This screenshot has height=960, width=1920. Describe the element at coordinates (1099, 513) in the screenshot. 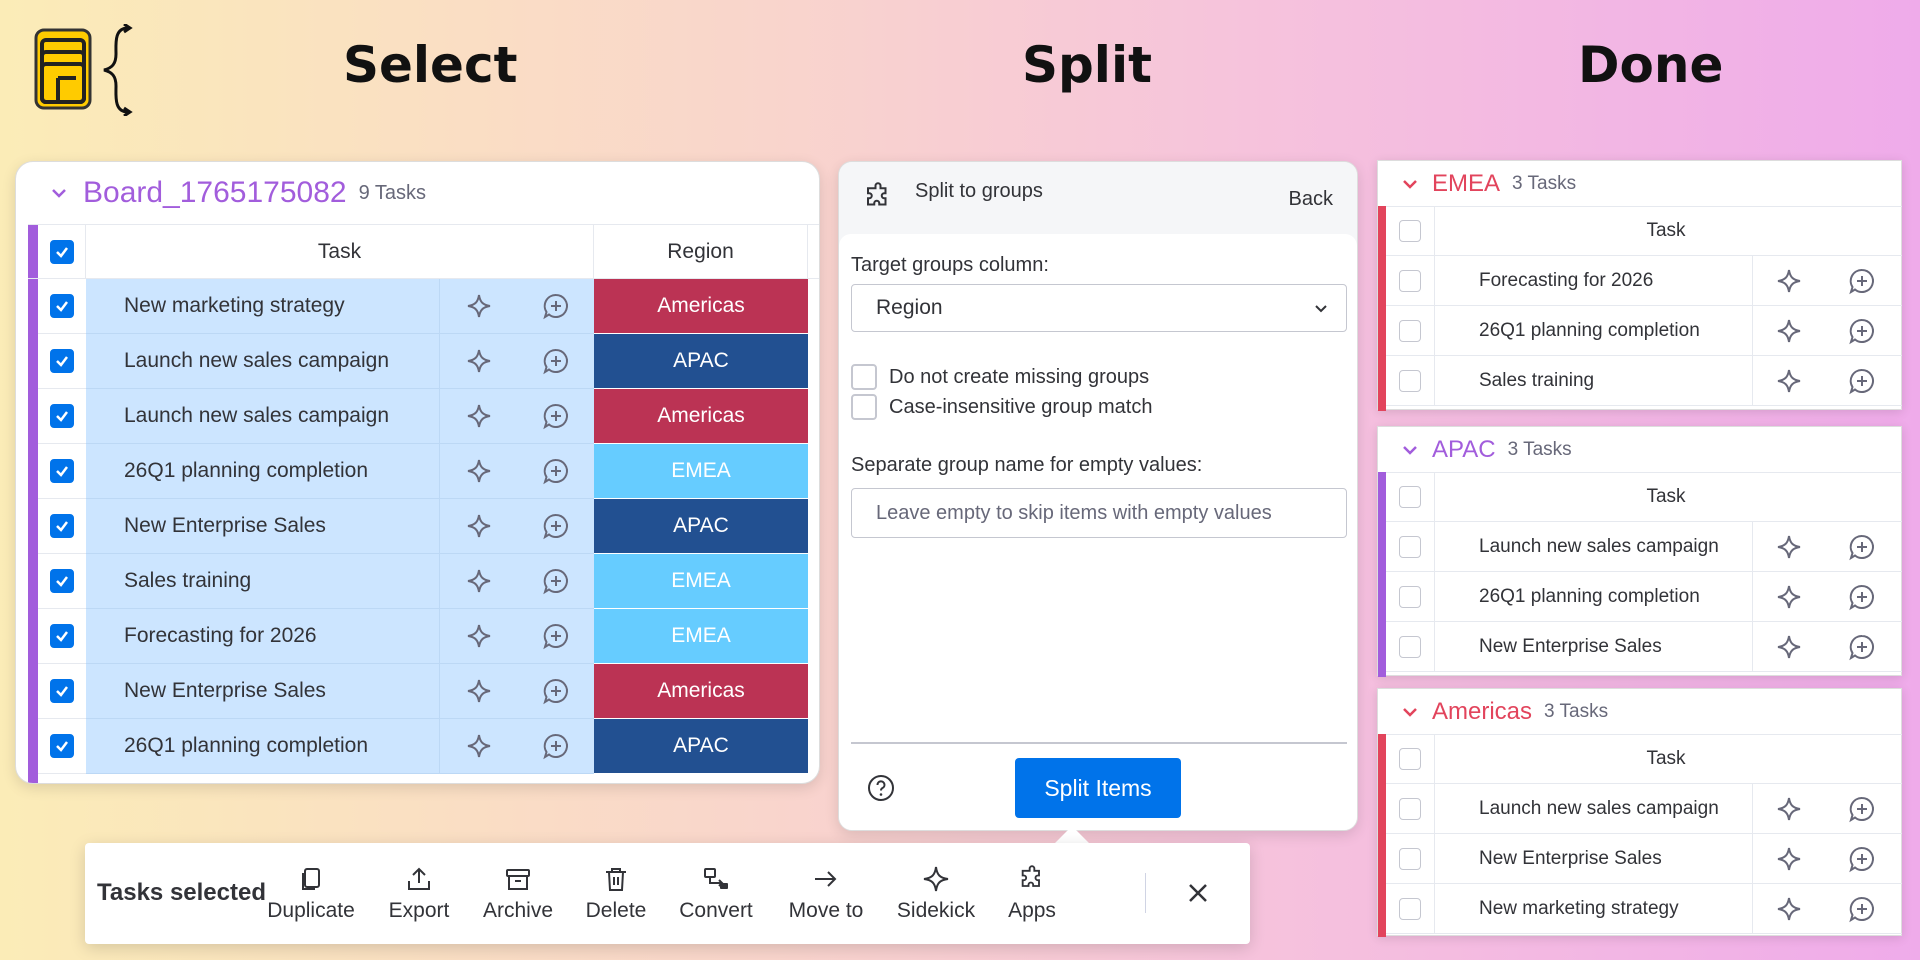

I see `empty-values-input` at that location.